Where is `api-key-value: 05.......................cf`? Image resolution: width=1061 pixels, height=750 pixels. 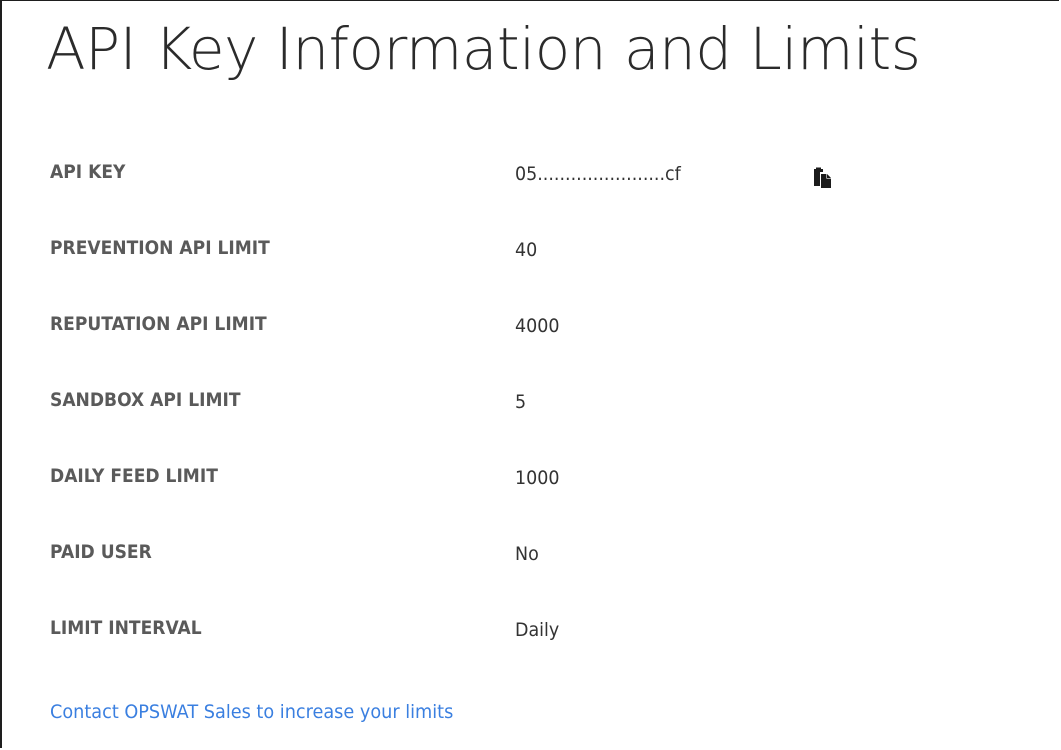 api-key-value: 05.......................cf is located at coordinates (598, 174).